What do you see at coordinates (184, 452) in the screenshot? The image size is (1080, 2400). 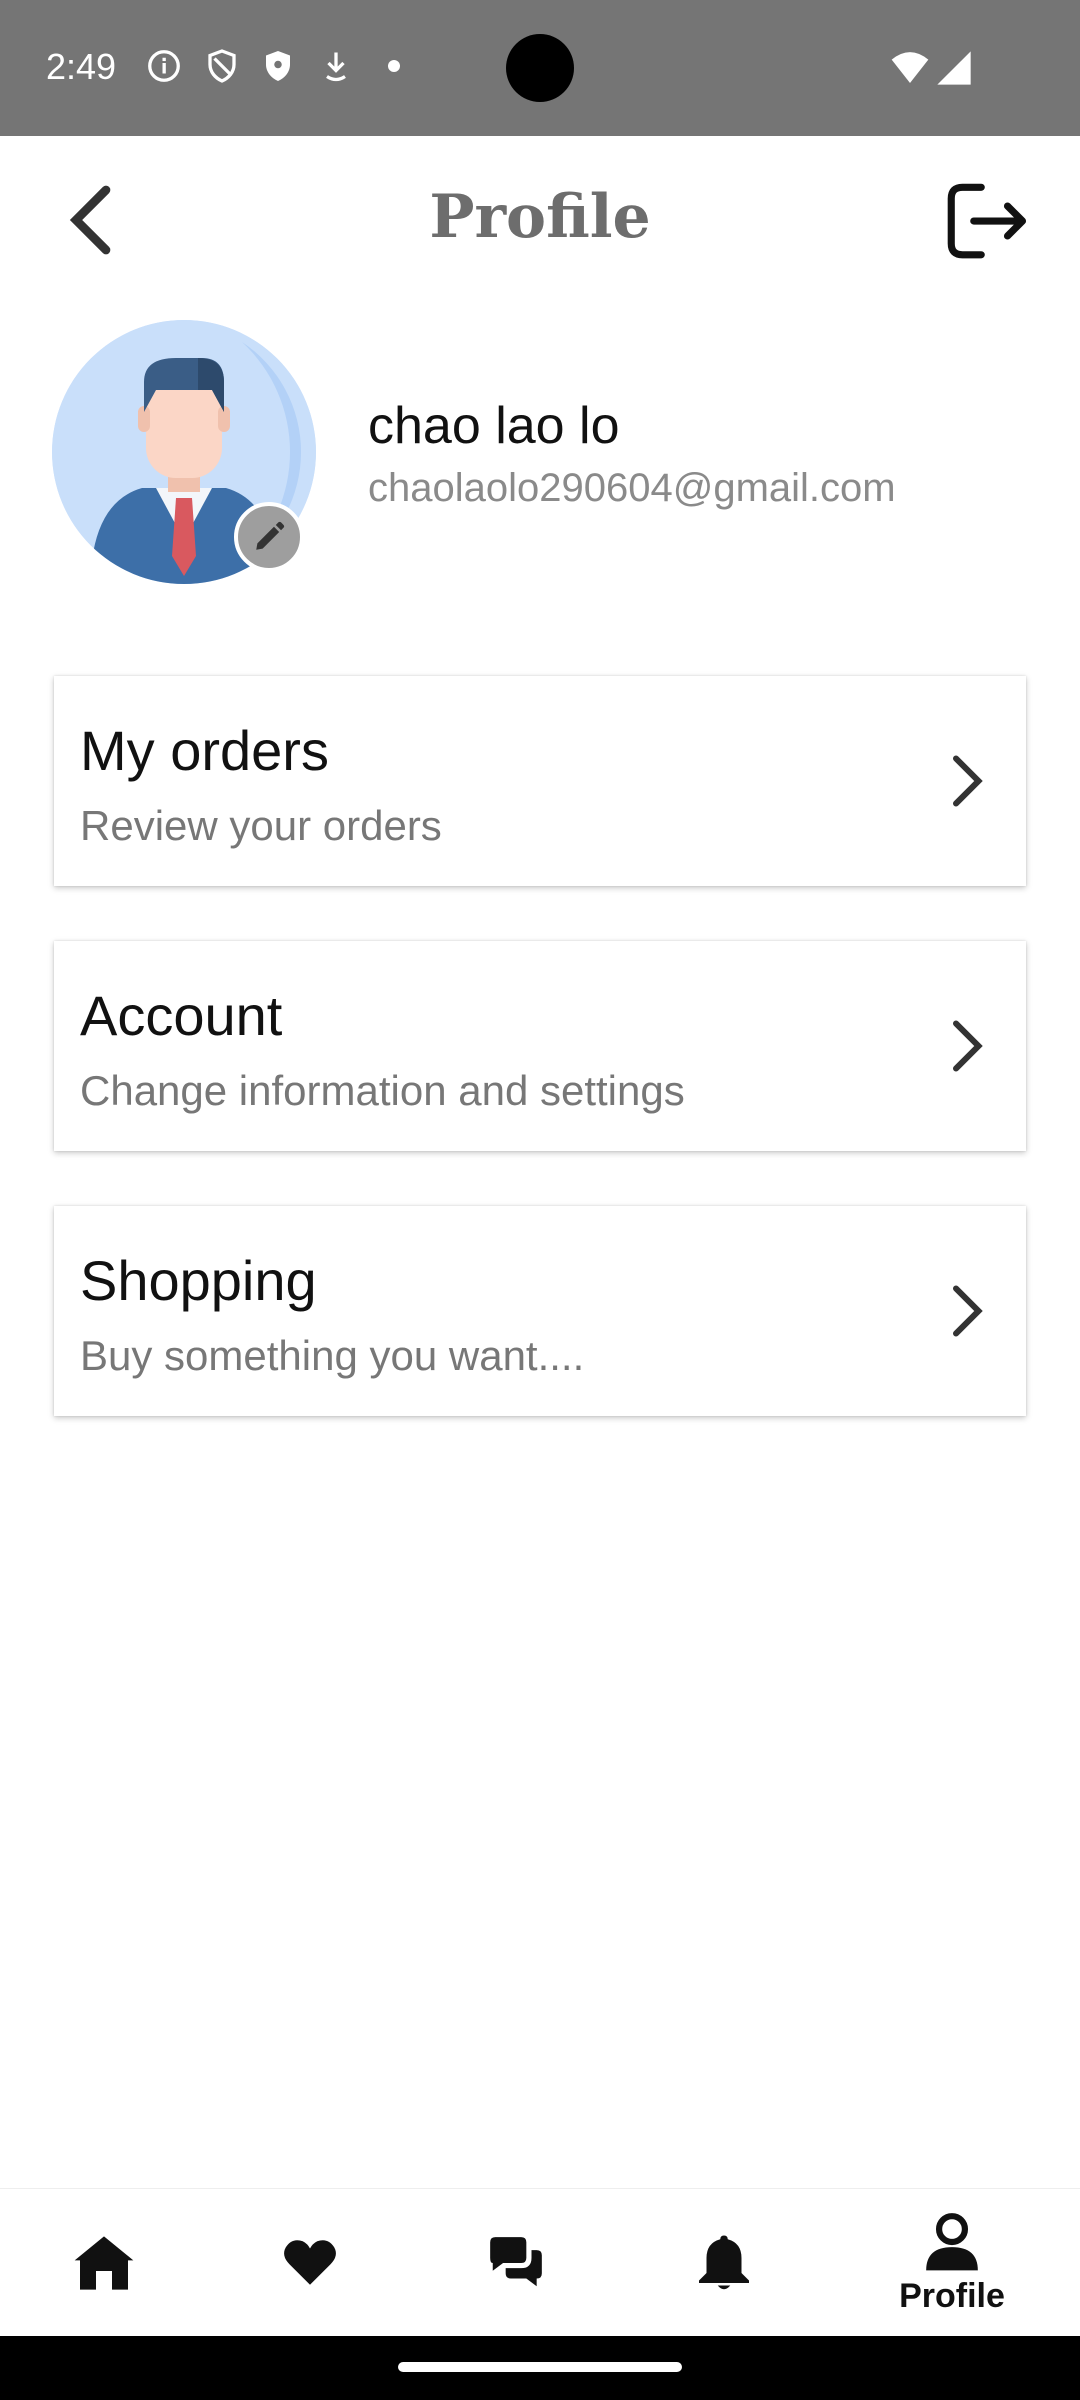 I see `avatar-container` at bounding box center [184, 452].